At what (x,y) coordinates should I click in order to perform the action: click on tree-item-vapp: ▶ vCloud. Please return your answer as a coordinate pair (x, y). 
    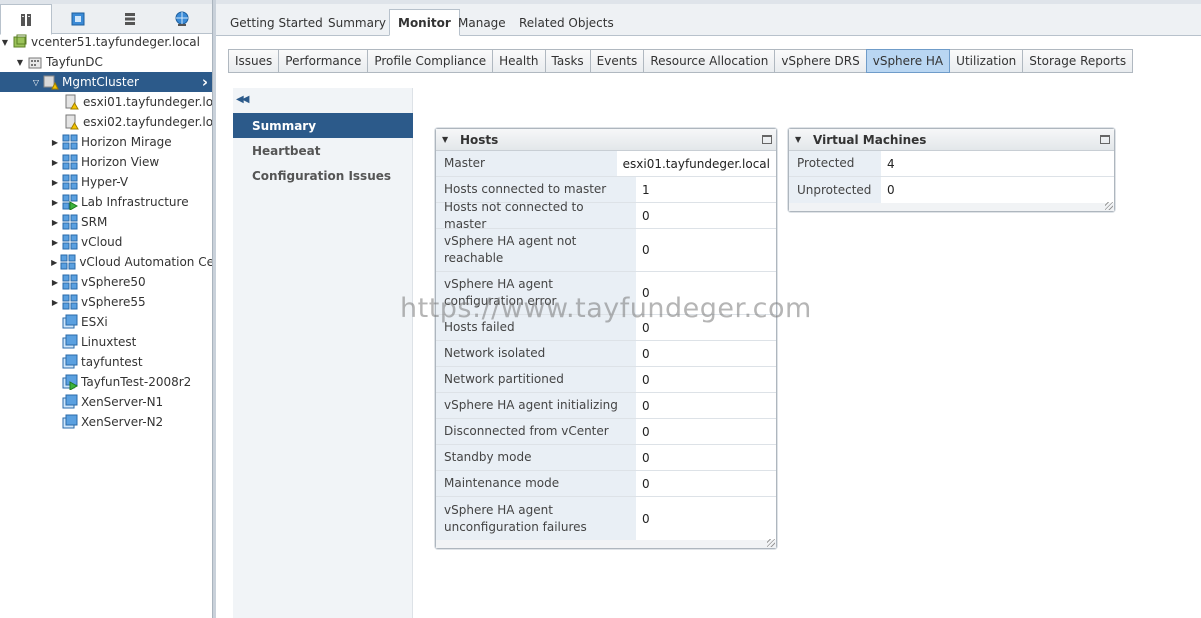
    Looking at the image, I should click on (106, 242).